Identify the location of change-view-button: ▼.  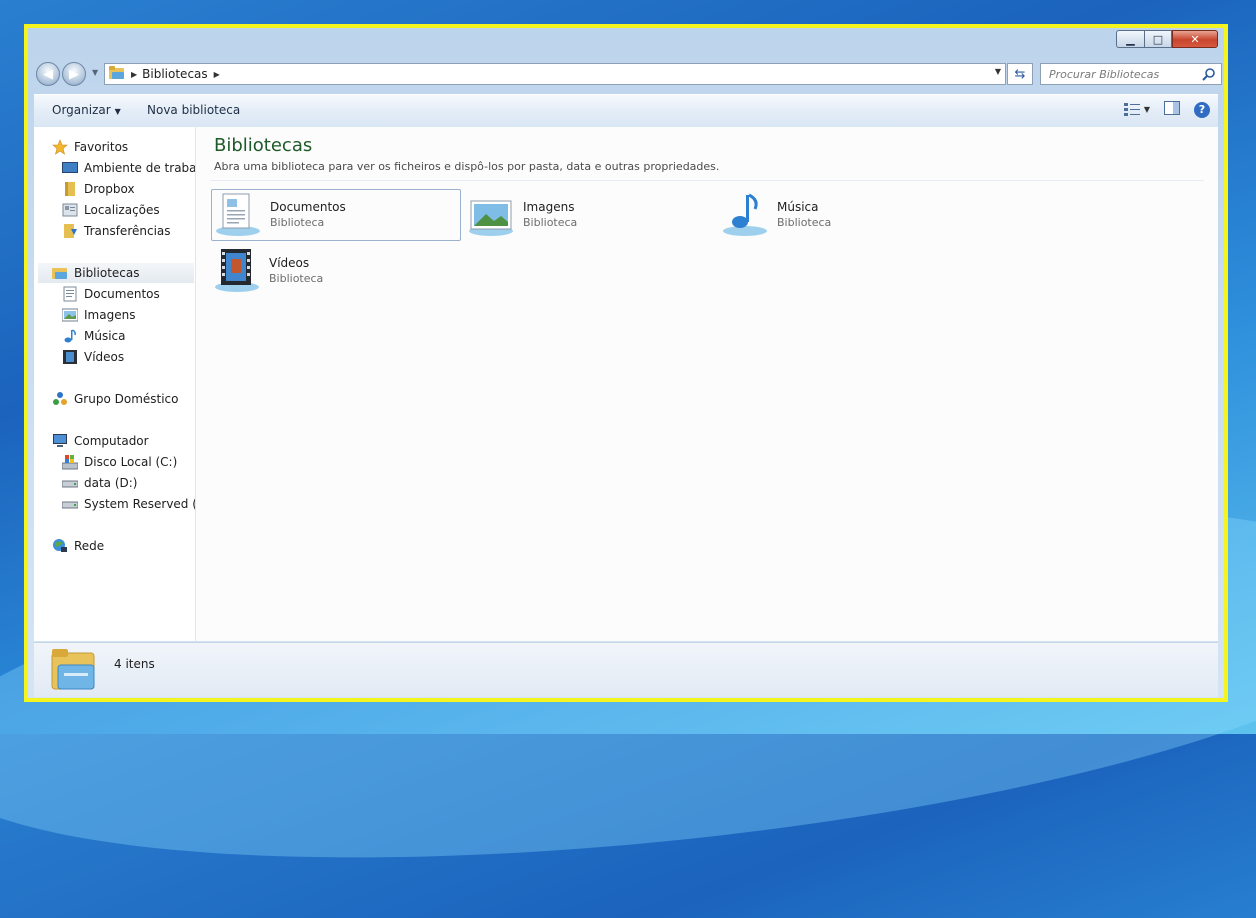
(1136, 109).